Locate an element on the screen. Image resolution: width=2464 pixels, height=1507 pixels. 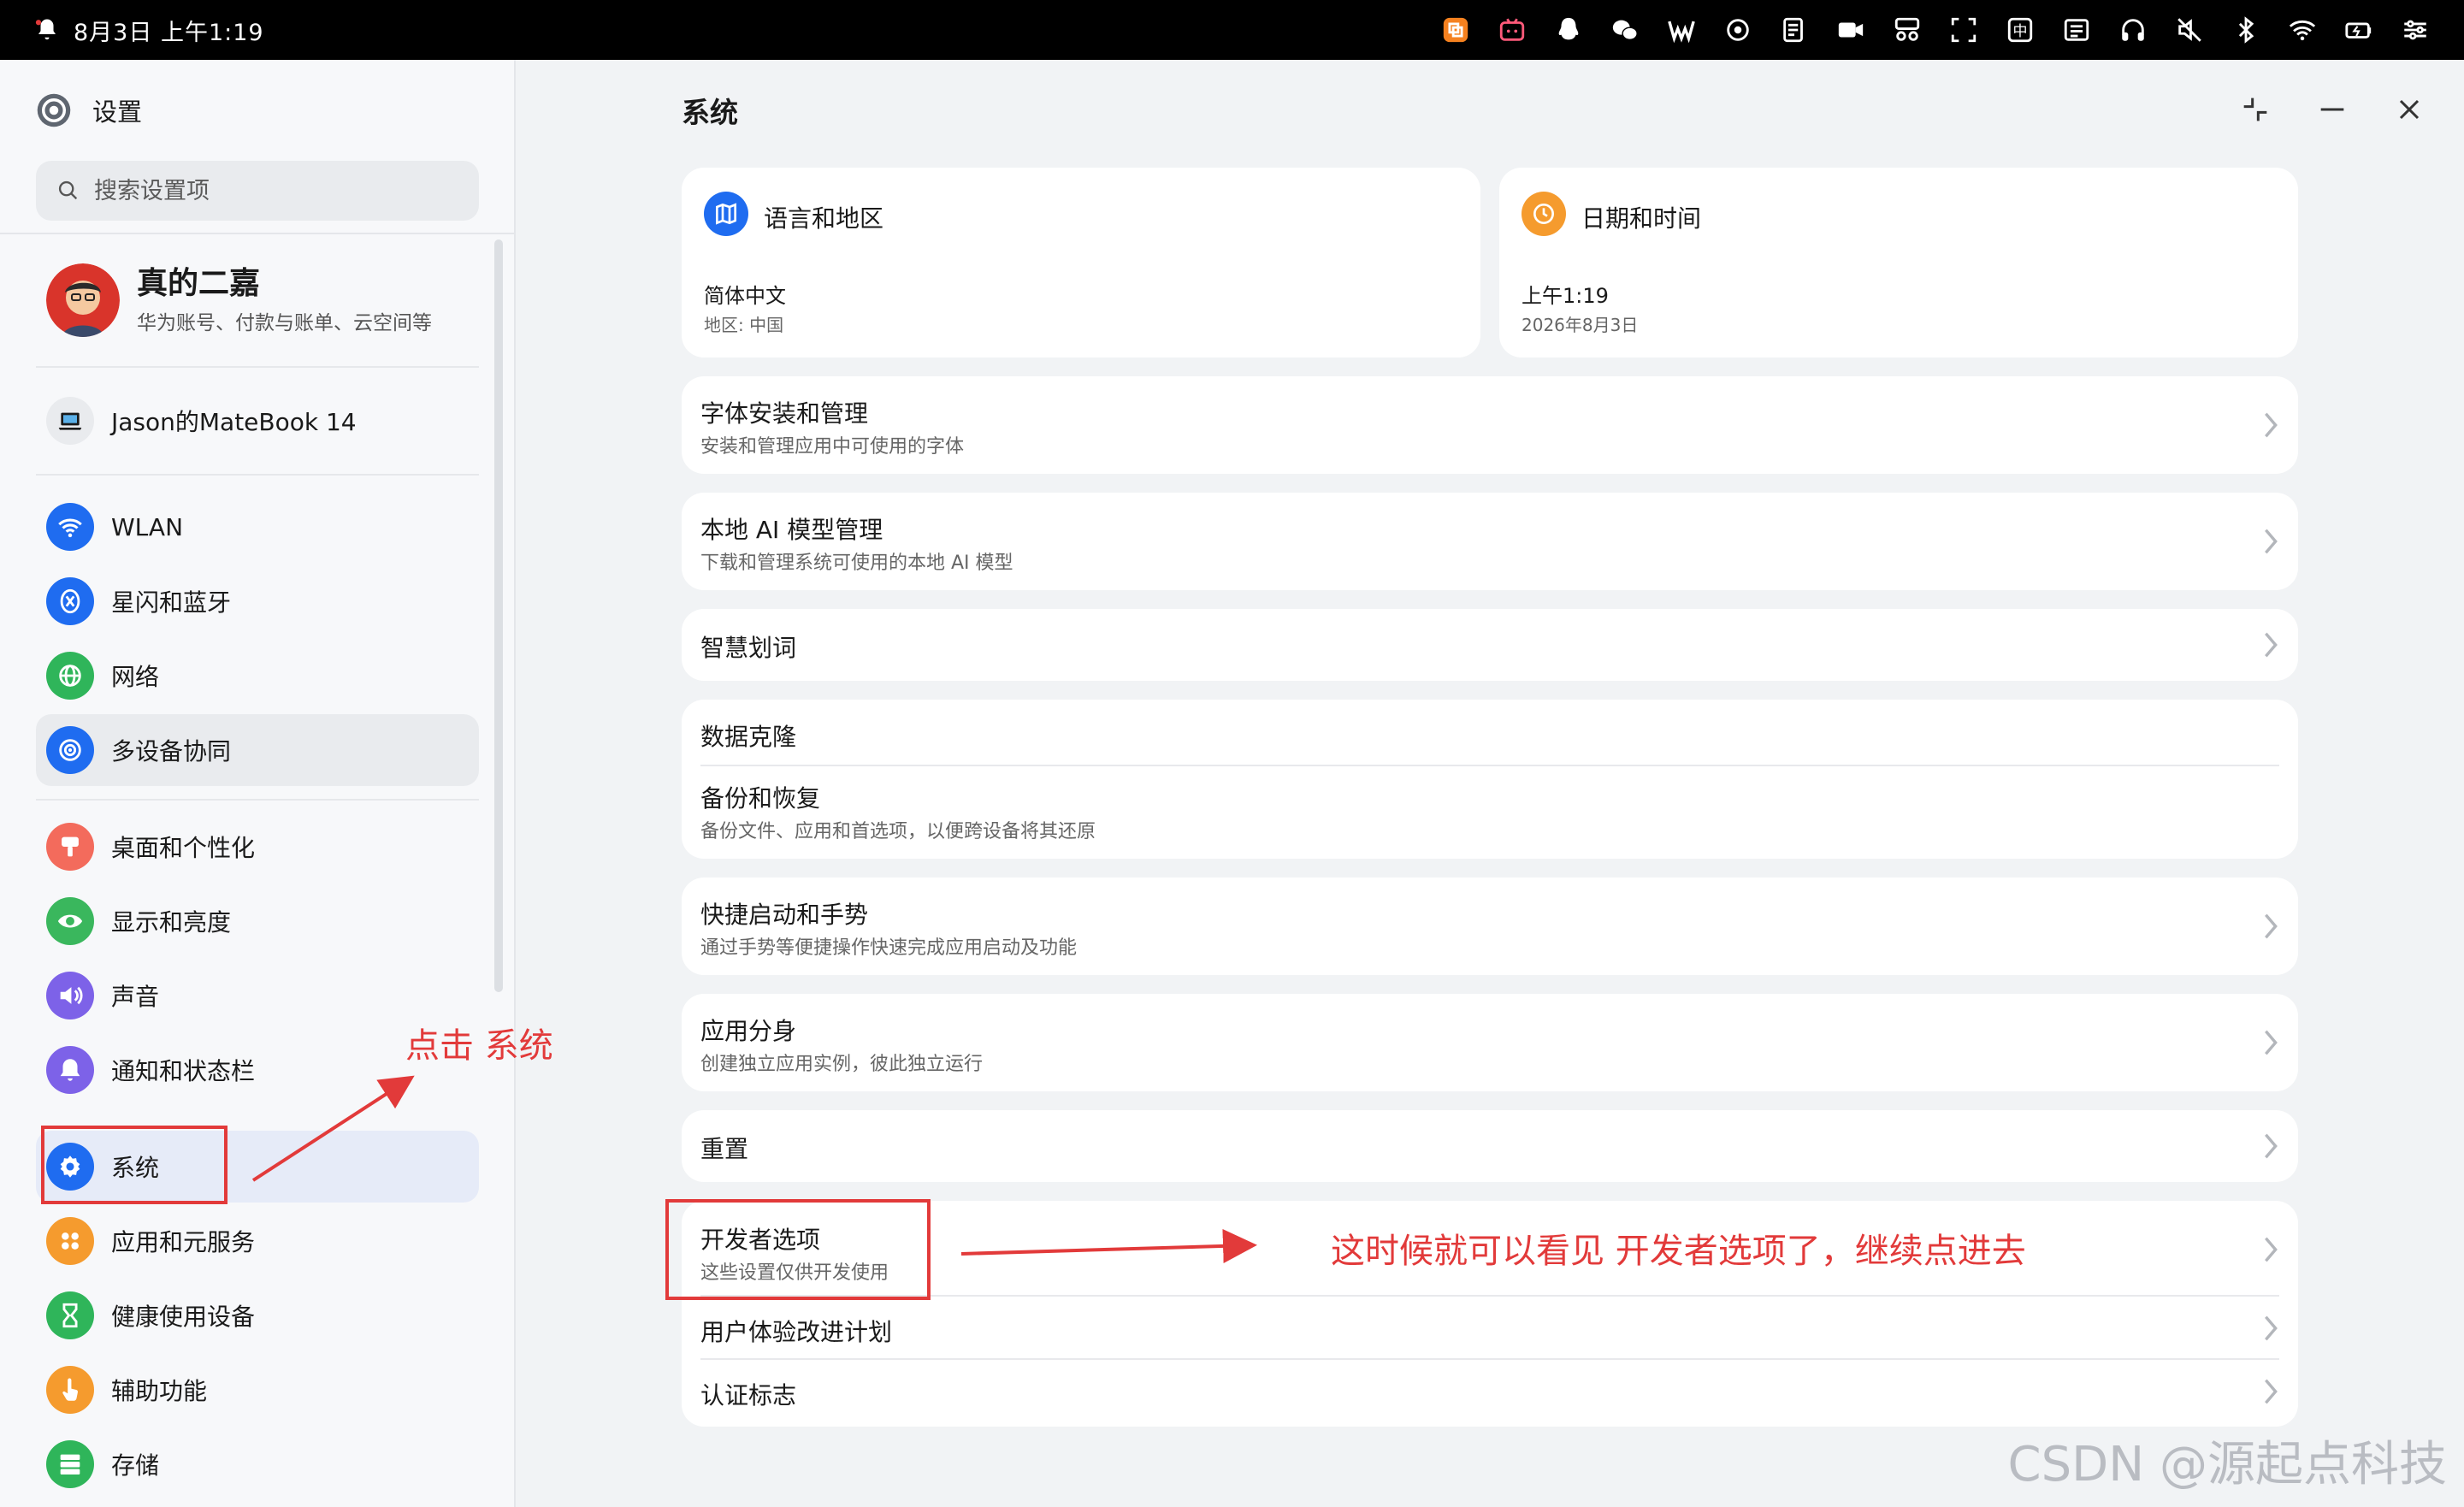
fonts-row: 字体安装和管理 安装和管理应用中可使用的字体 is located at coordinates (1490, 425).